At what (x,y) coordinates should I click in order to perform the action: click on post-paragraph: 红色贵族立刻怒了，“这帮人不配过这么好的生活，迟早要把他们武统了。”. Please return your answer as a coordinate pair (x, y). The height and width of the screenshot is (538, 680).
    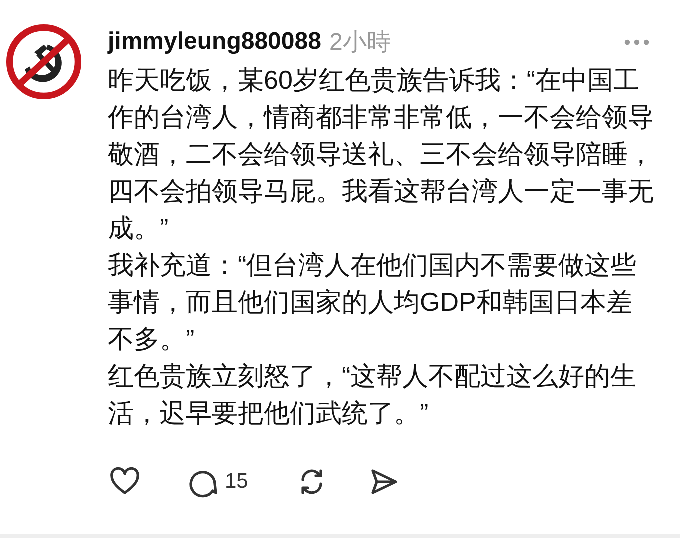
    Looking at the image, I should click on (373, 395).